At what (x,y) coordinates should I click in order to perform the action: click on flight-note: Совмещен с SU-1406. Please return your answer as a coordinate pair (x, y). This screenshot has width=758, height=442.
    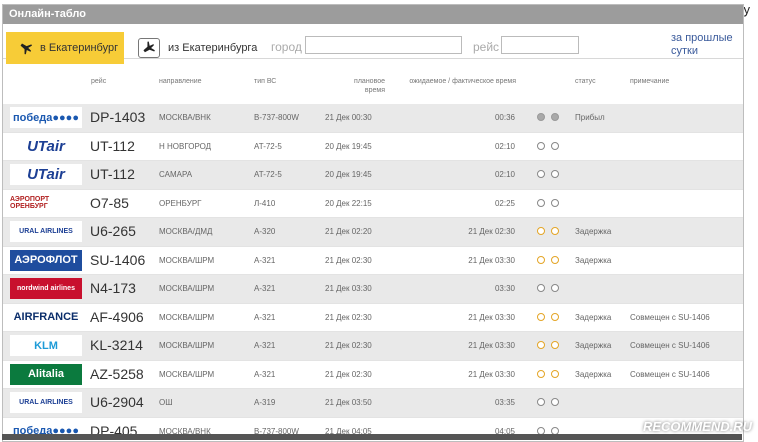
    Looking at the image, I should click on (670, 317).